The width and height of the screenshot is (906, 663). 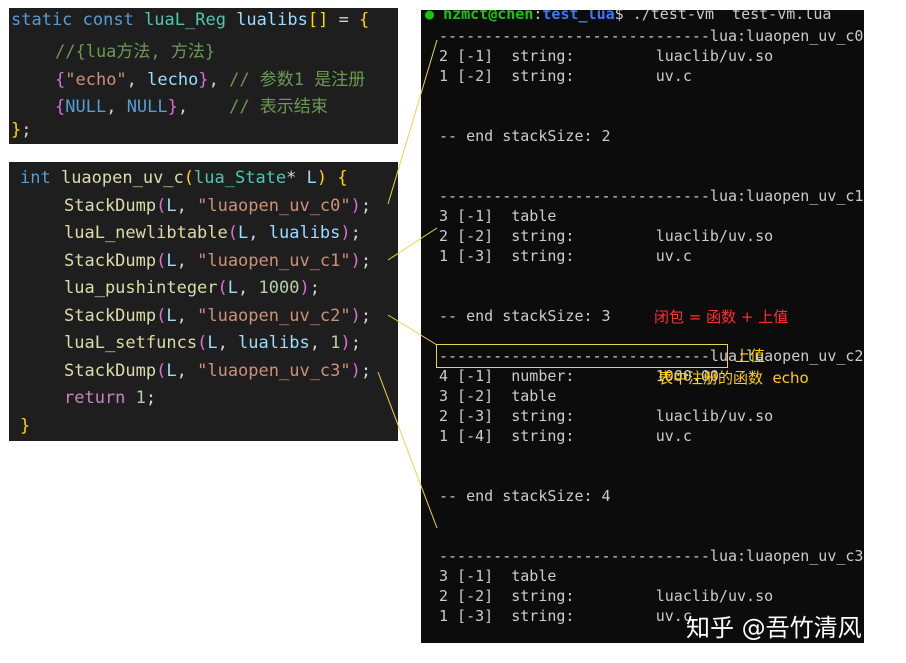 I want to click on code-line-newlibtable: luaL_newlibtable(L, lualibs);, so click(x=212, y=233).